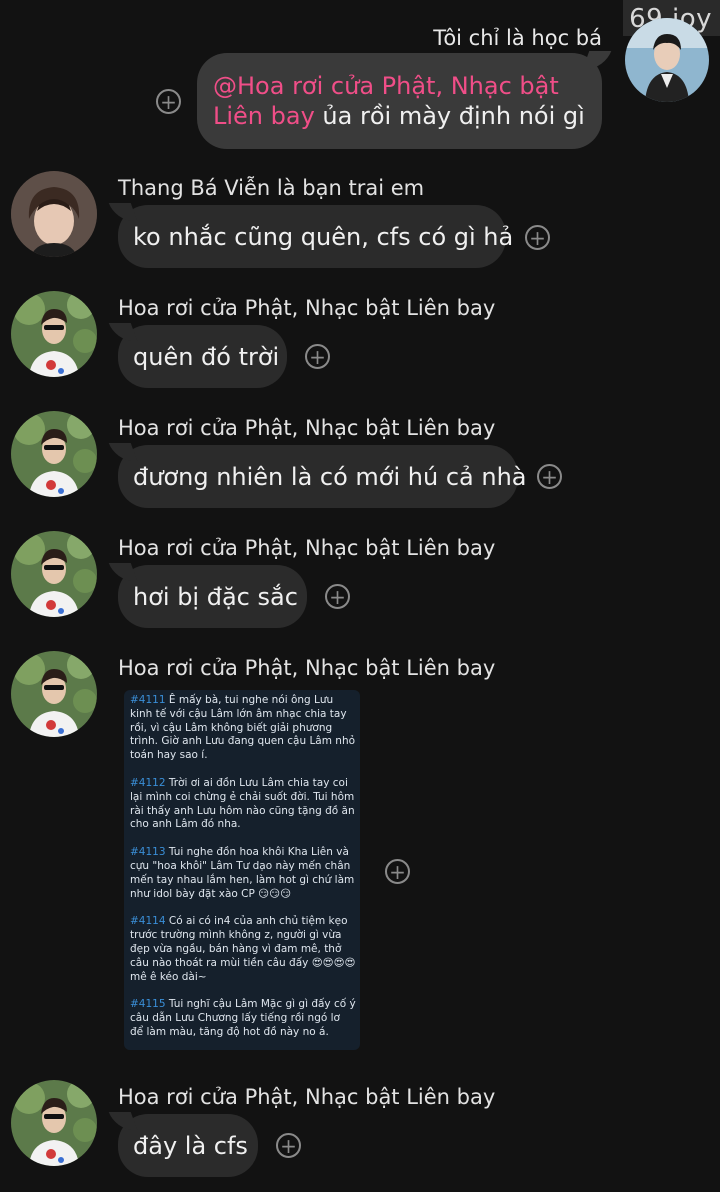 This screenshot has height=1192, width=720. Describe the element at coordinates (148, 852) in the screenshot. I see `post-number: #4113` at that location.